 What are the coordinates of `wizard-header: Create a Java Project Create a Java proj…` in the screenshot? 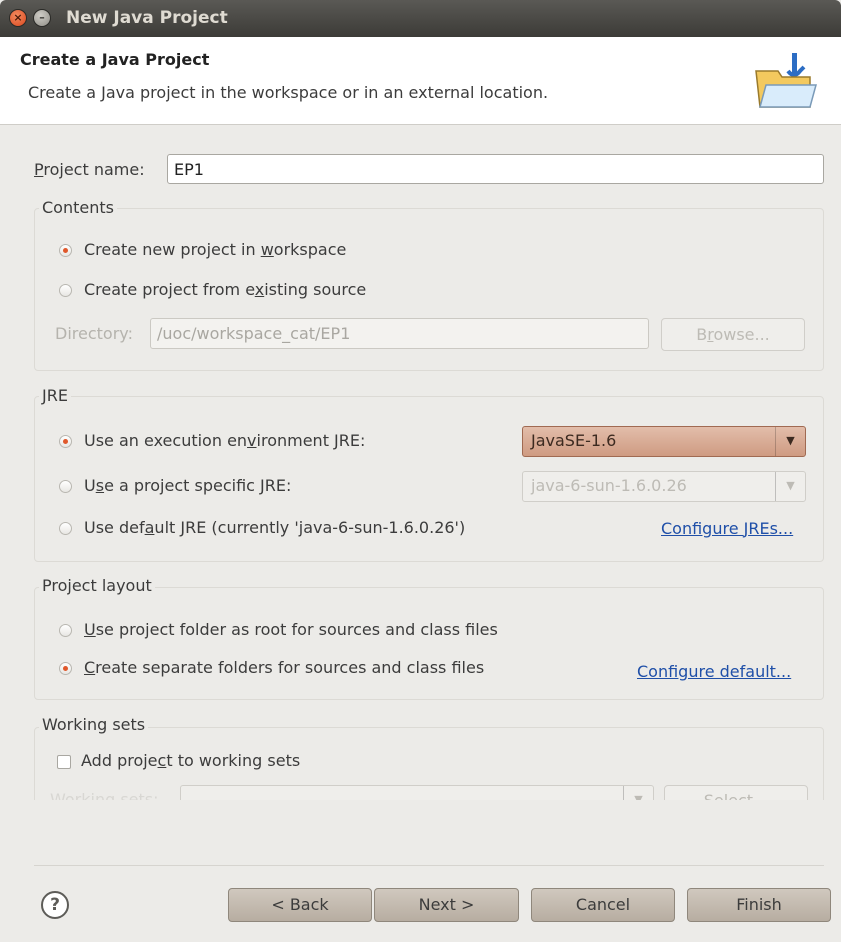 It's located at (420, 81).